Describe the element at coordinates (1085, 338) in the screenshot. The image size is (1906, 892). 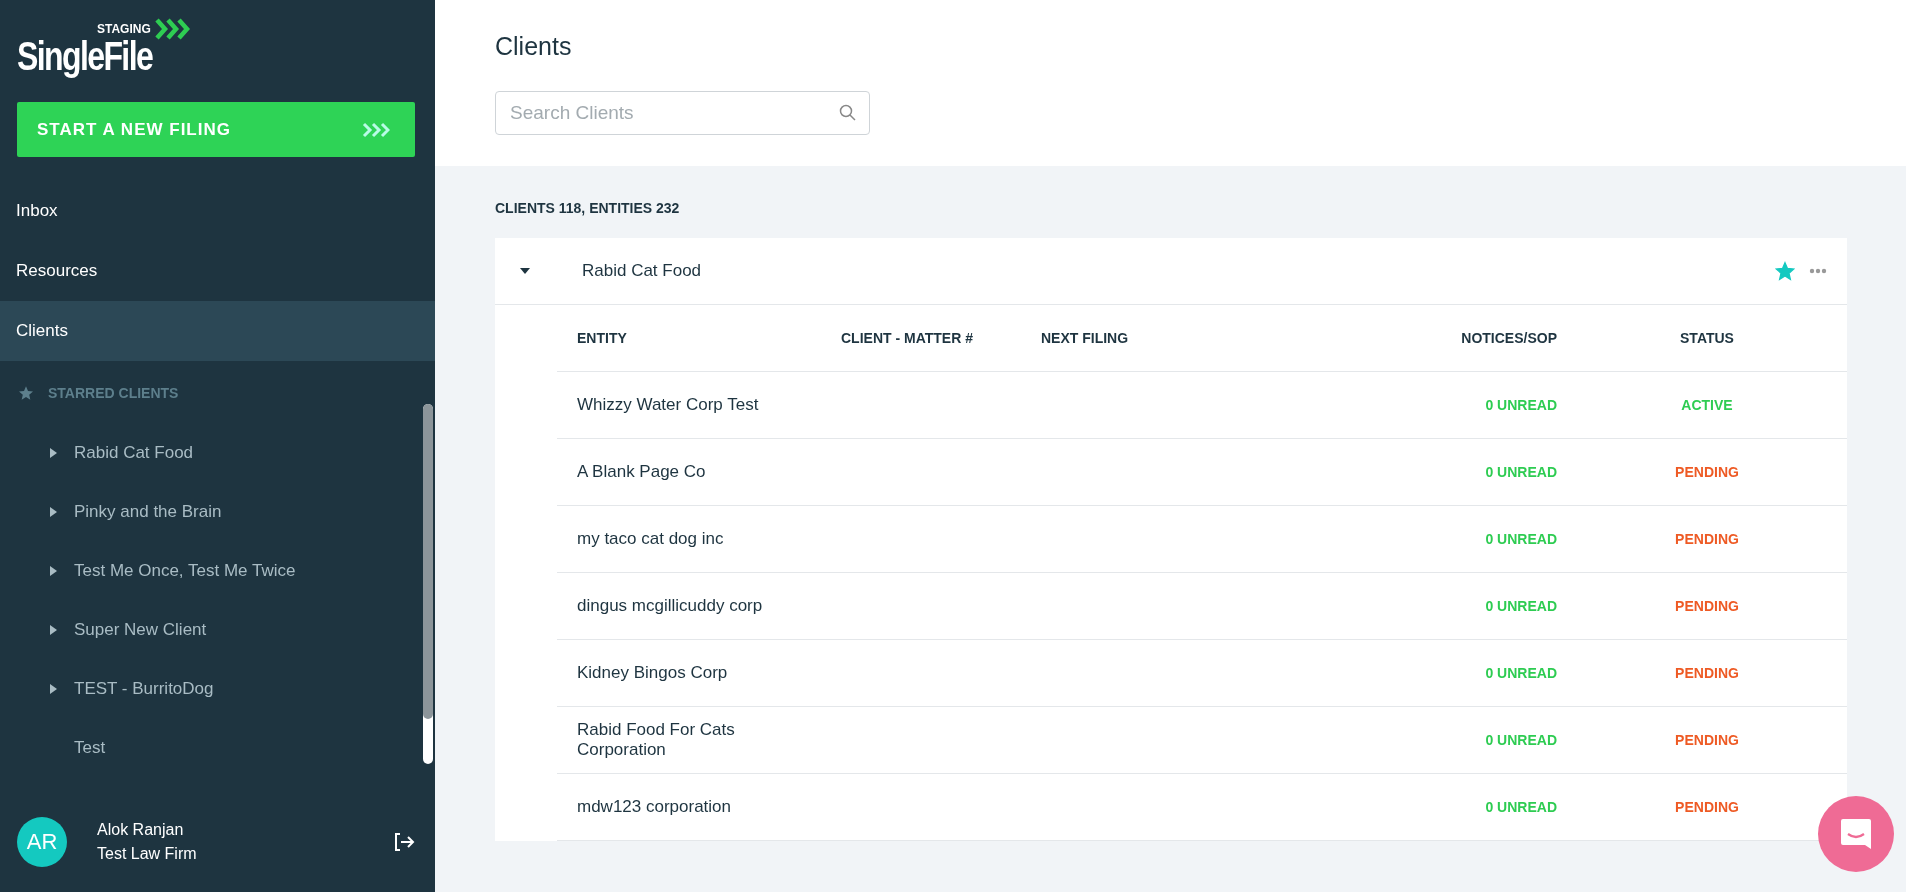
I see `column-header: NEXT FILING` at that location.